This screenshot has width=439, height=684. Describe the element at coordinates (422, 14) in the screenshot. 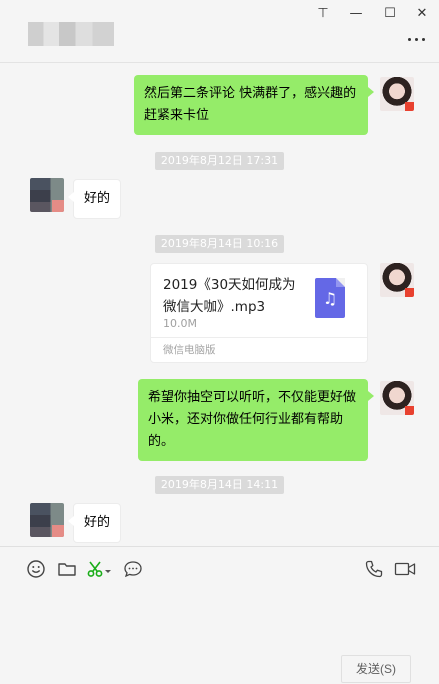

I see `close-button: ✕` at that location.